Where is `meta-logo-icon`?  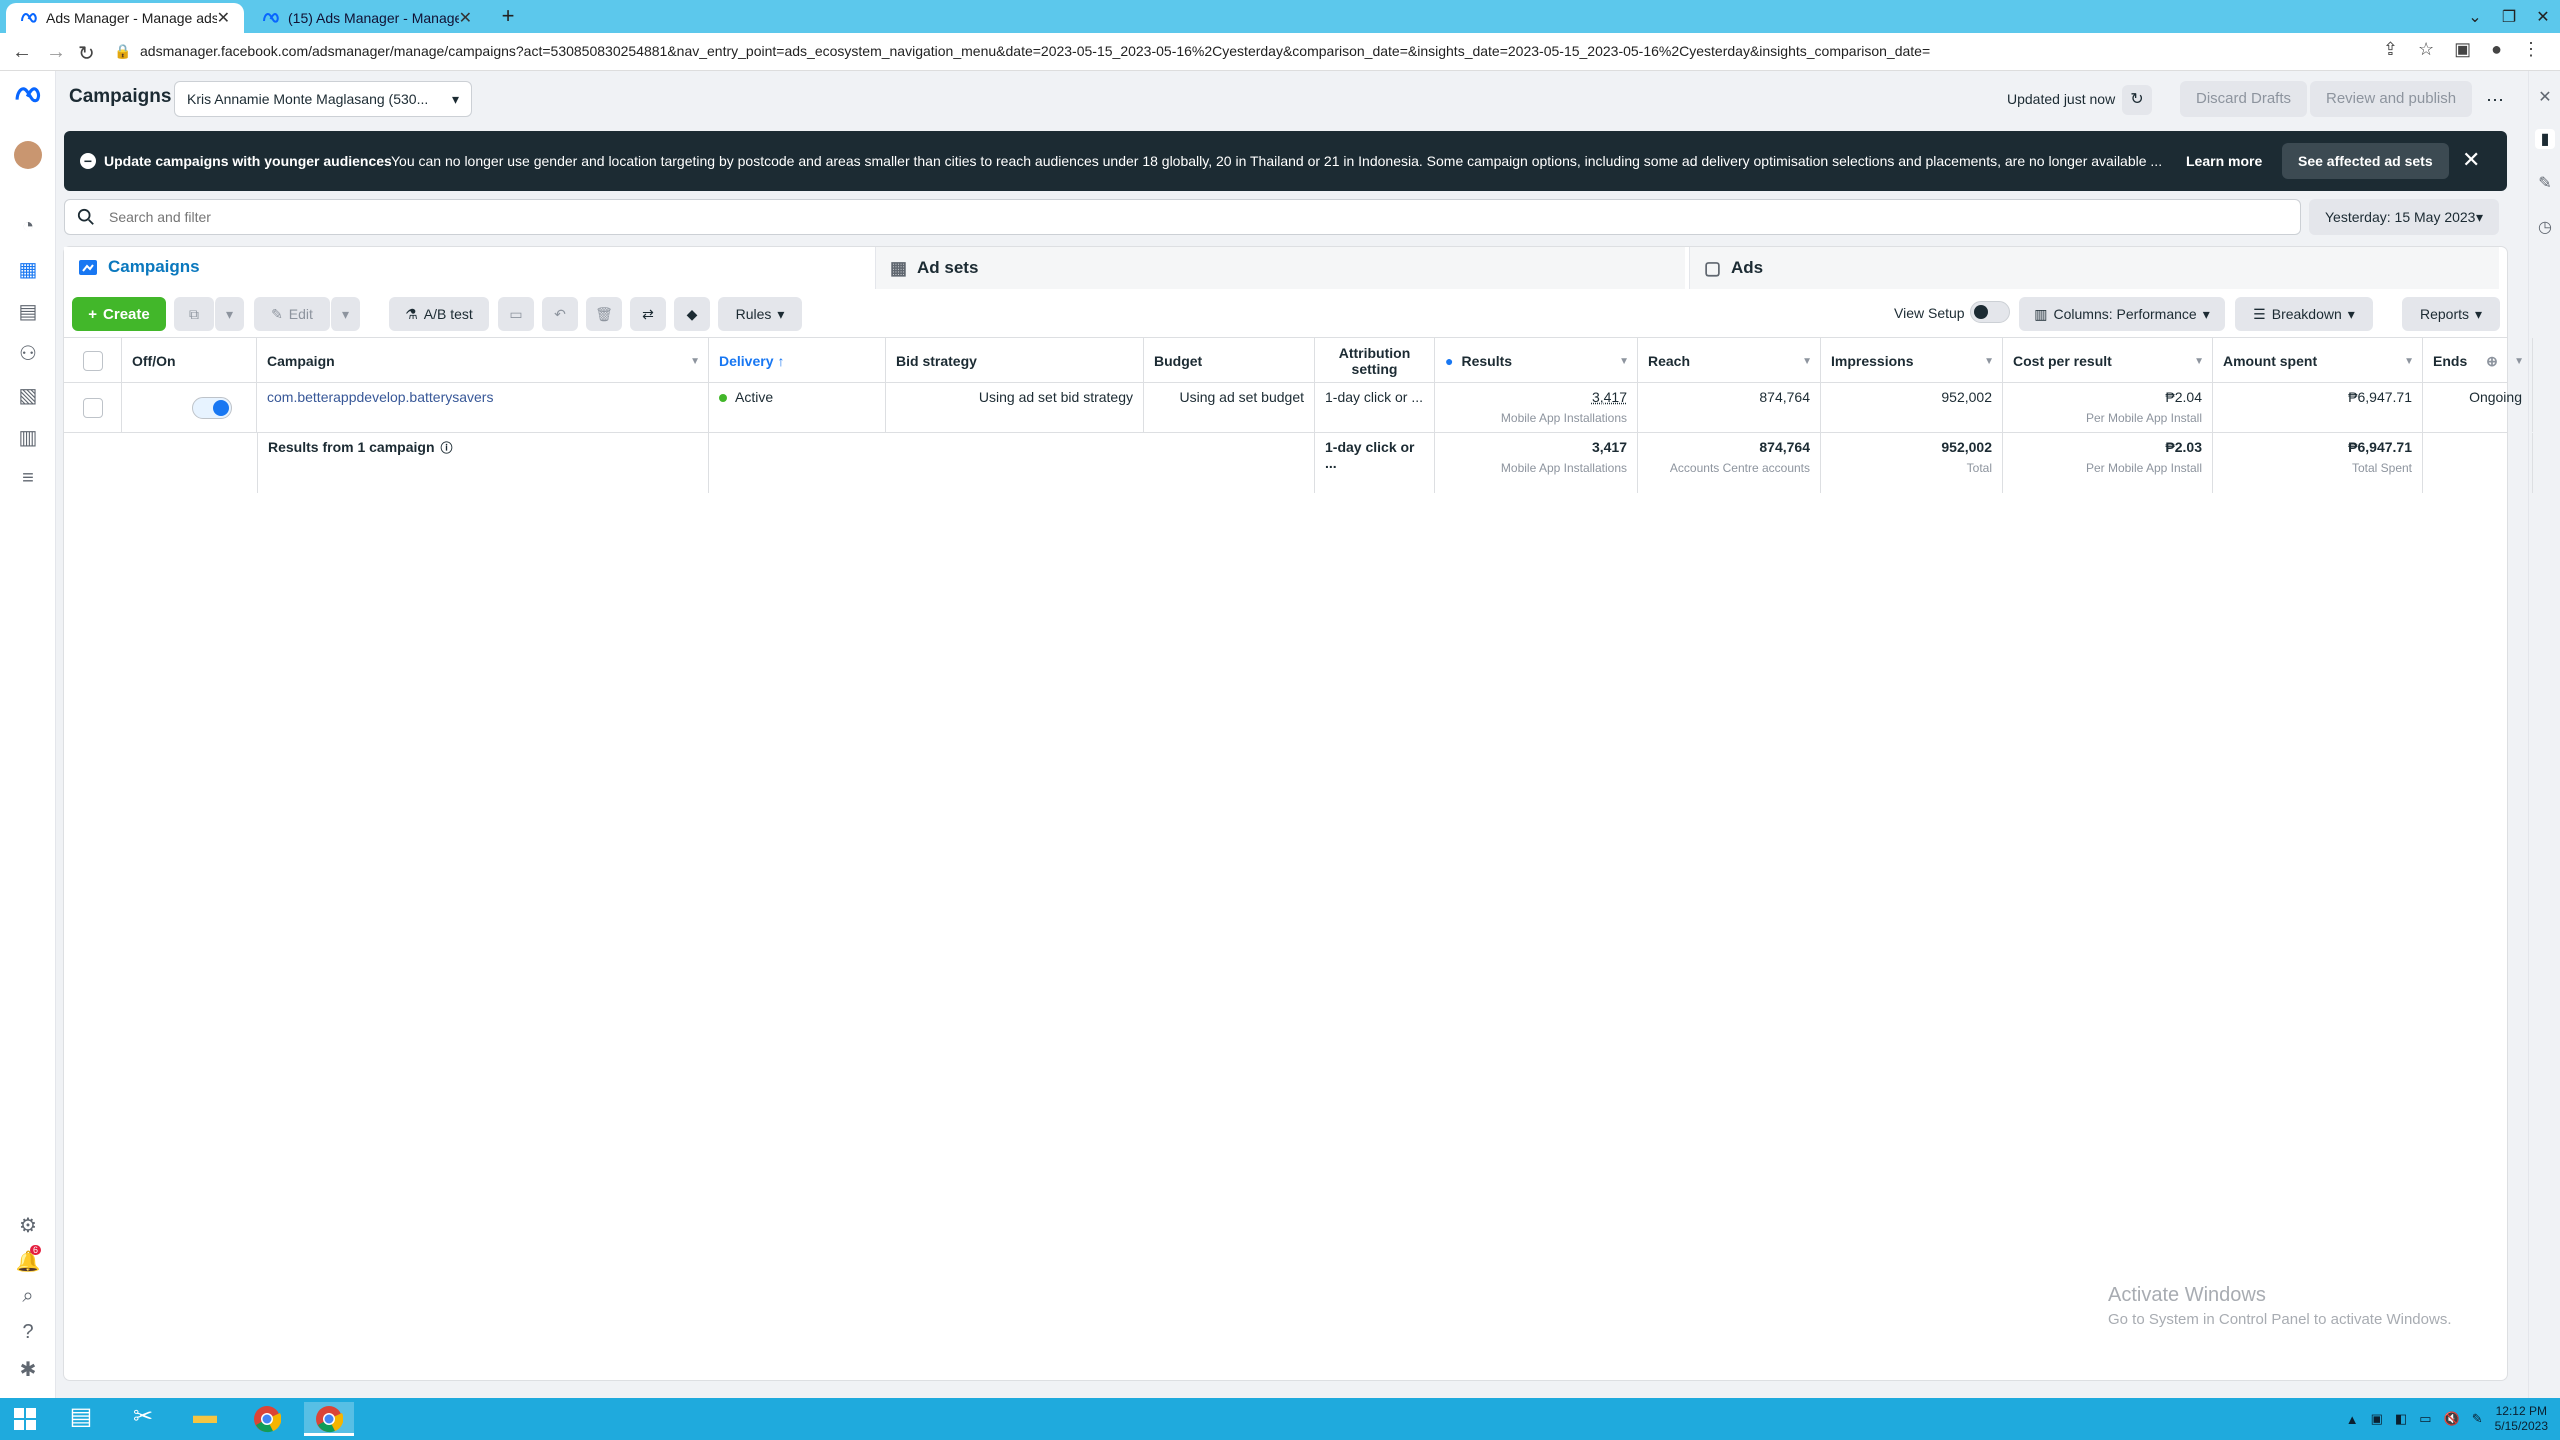 meta-logo-icon is located at coordinates (28, 99).